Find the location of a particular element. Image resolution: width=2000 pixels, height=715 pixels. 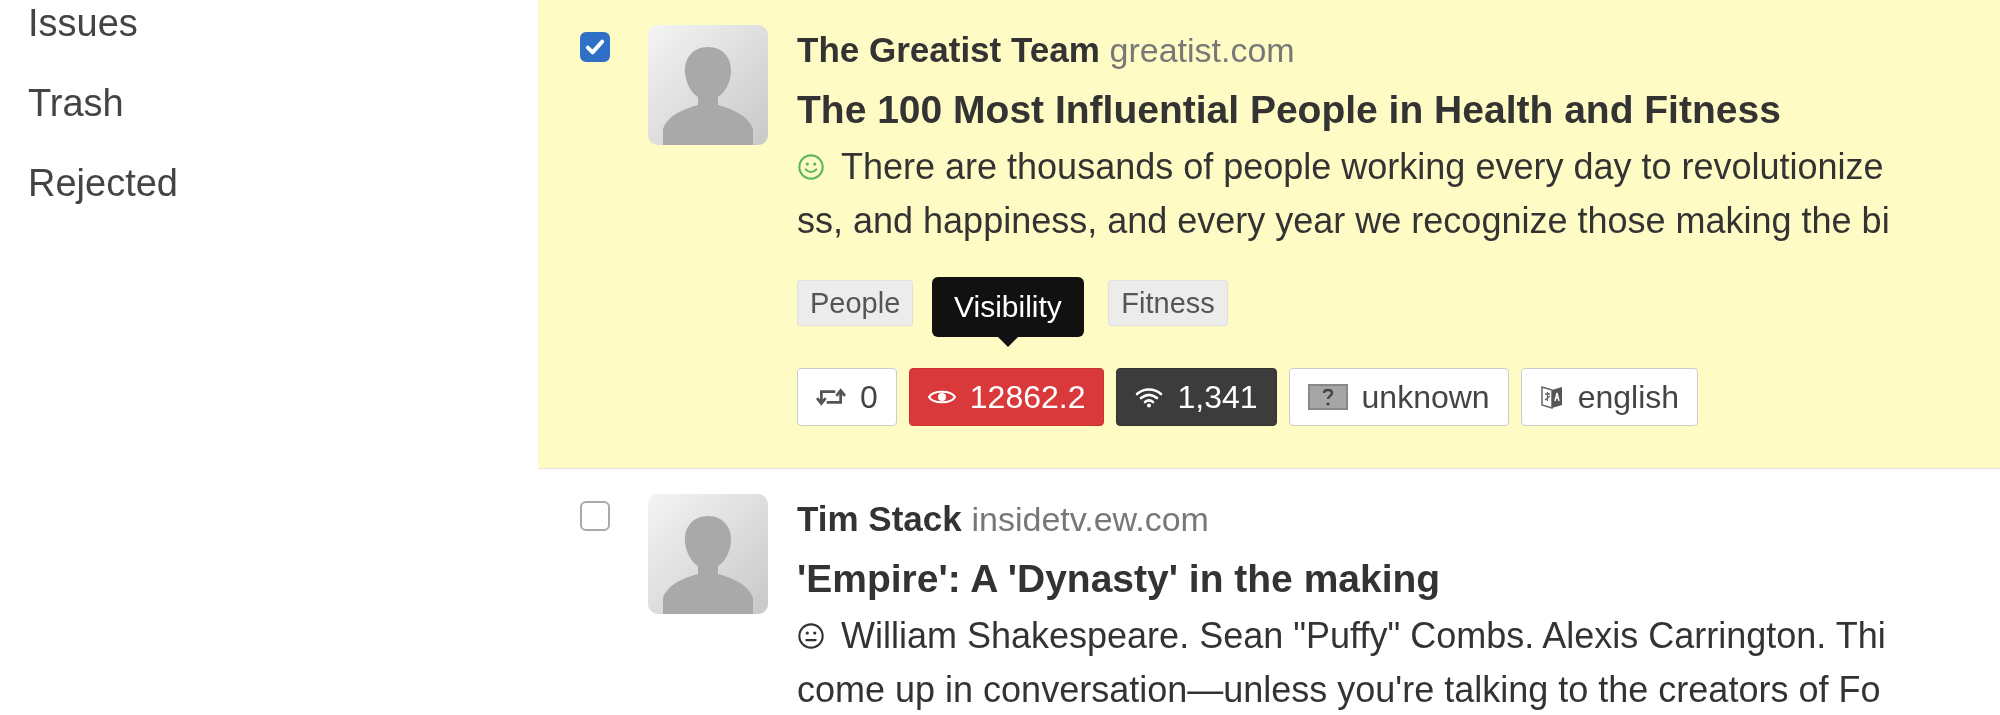

author-name: Tim Stack is located at coordinates (879, 518).